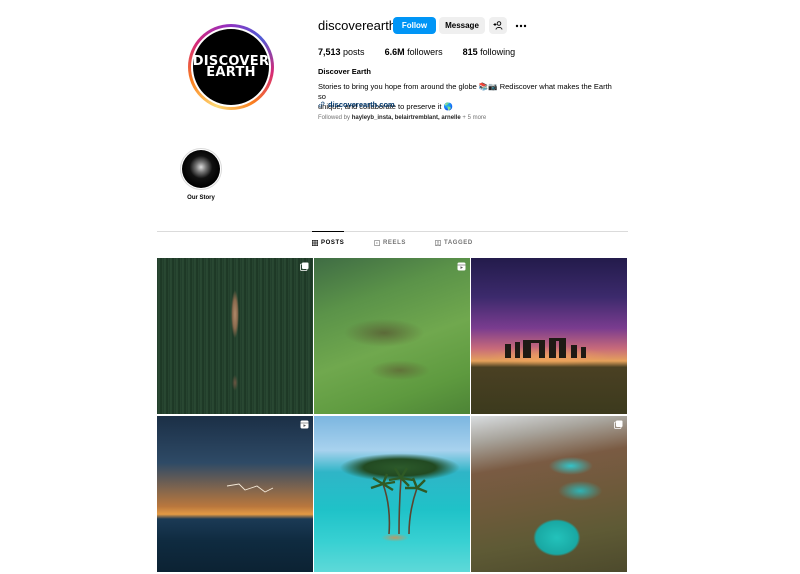 This screenshot has width=800, height=574. I want to click on following-count-value: 815, so click(470, 52).